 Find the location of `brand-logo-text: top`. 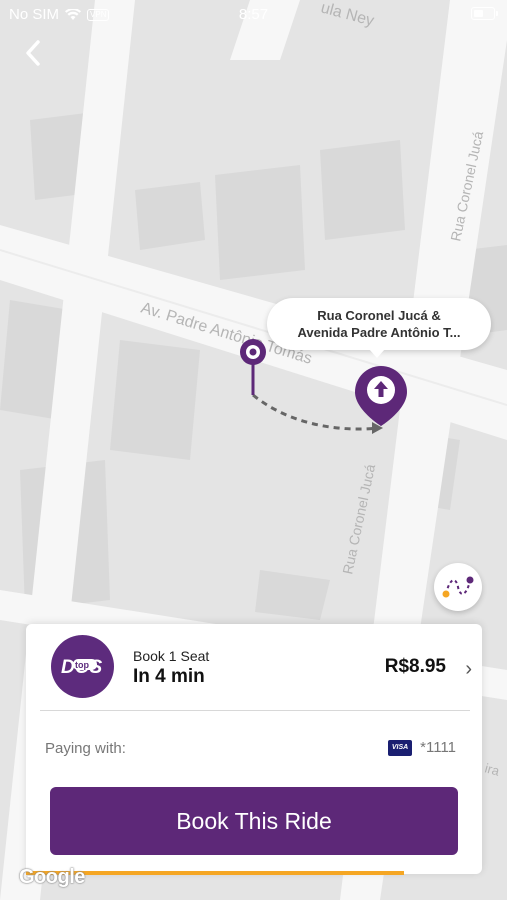

brand-logo-text: top is located at coordinates (82, 665).